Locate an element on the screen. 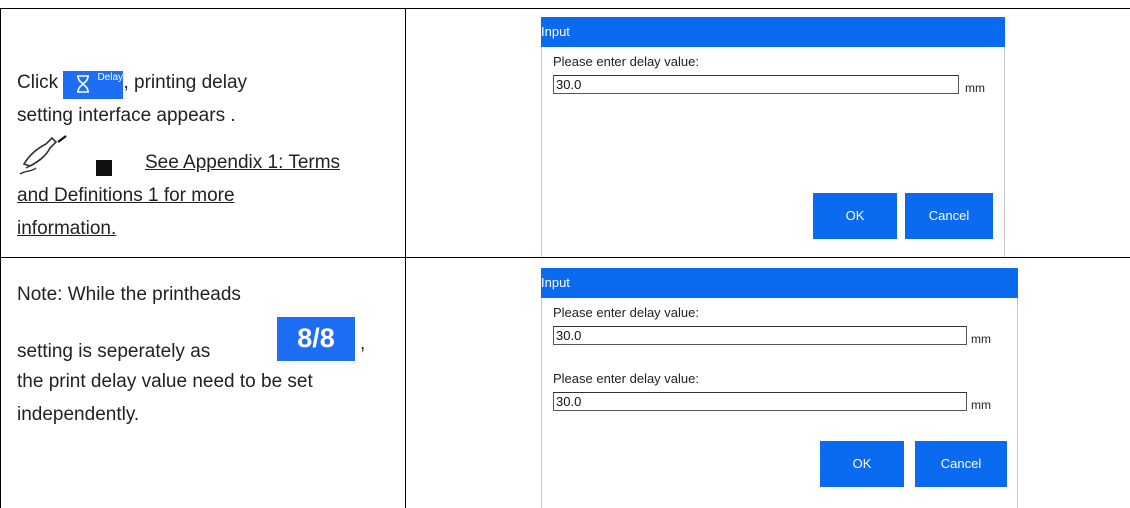 The height and width of the screenshot is (508, 1130). delay-unit-2: mm is located at coordinates (981, 405).